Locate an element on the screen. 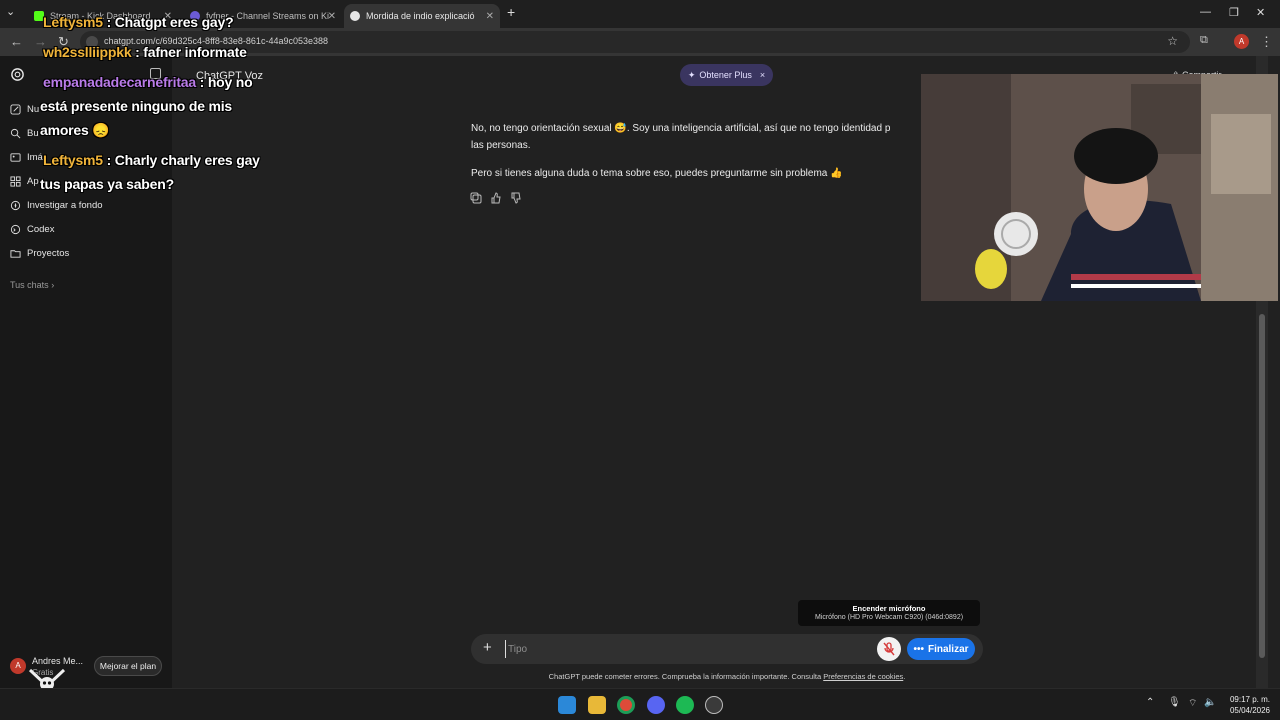  windows-start-icon is located at coordinates (567, 705).